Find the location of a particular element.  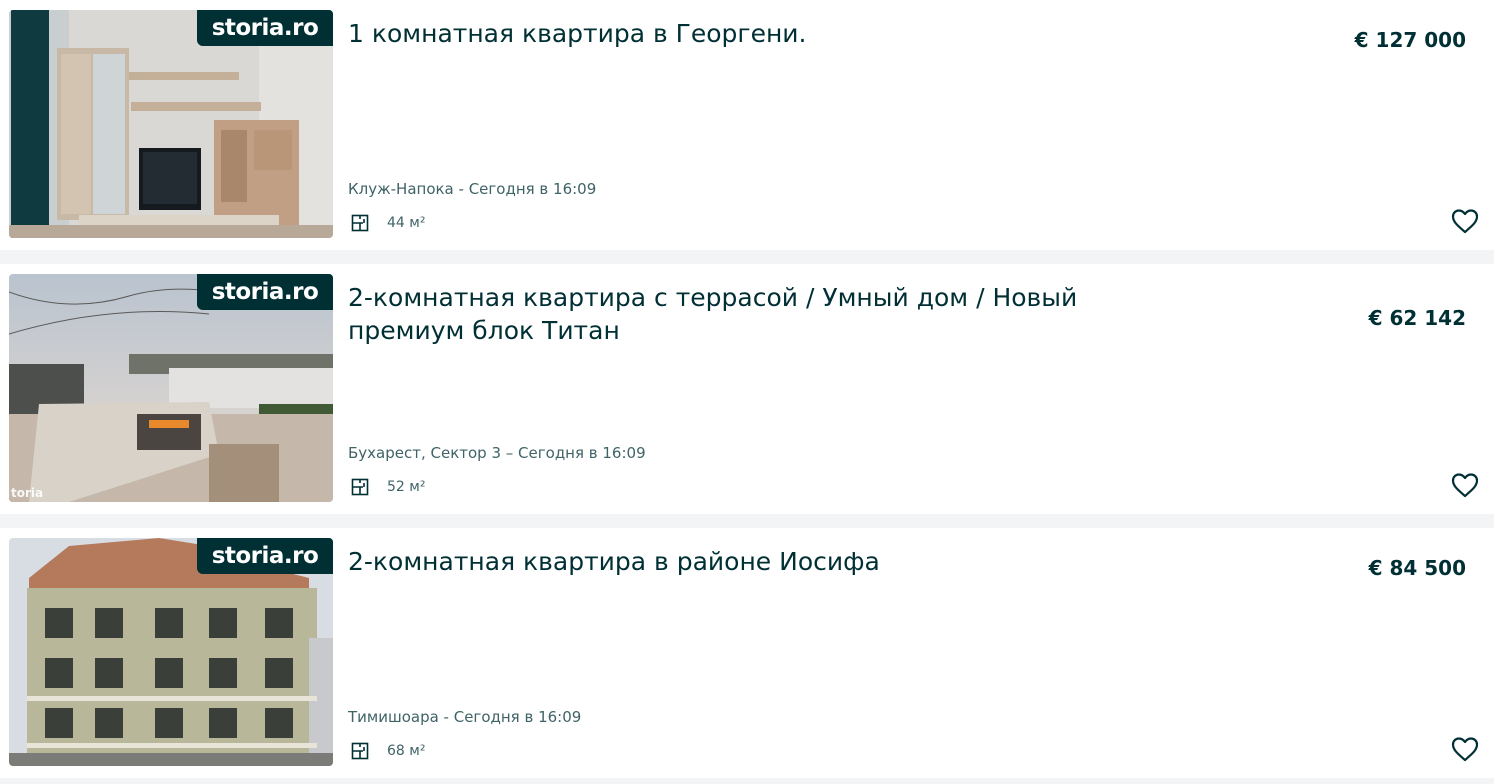

listing-location: Бухарест, Сектор 3 – Сегодня в 16:09 is located at coordinates (497, 453).